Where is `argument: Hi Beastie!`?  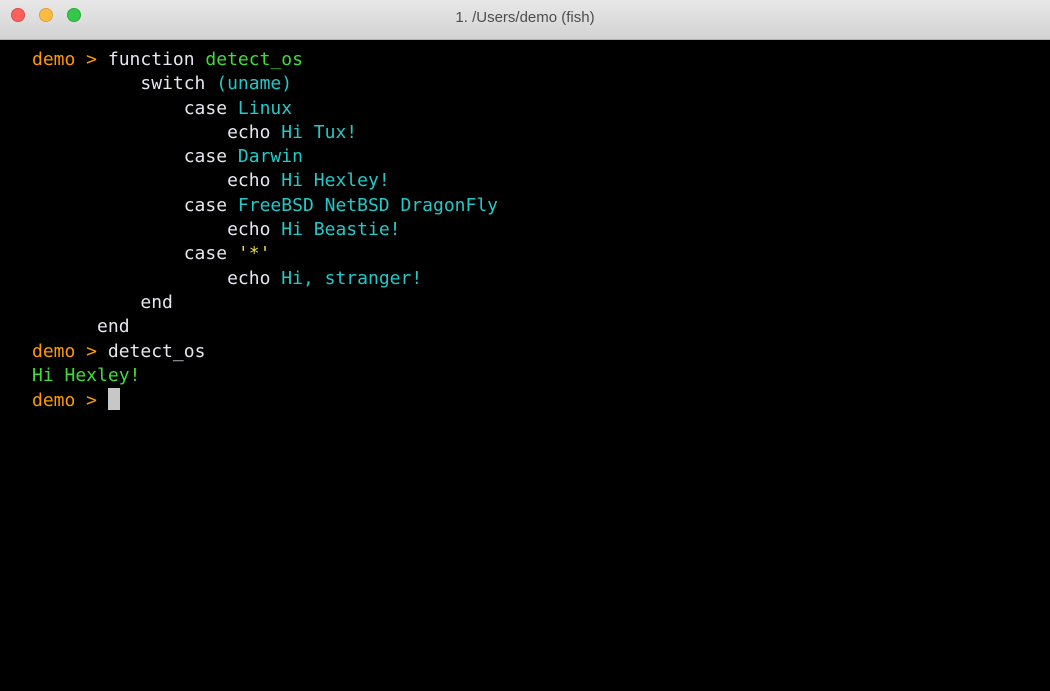 argument: Hi Beastie! is located at coordinates (341, 230).